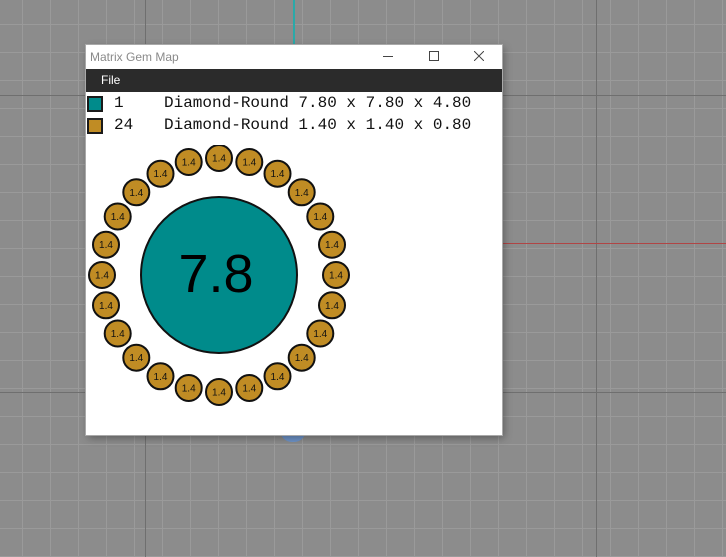 Image resolution: width=726 pixels, height=557 pixels. I want to click on close-icon, so click(479, 57).